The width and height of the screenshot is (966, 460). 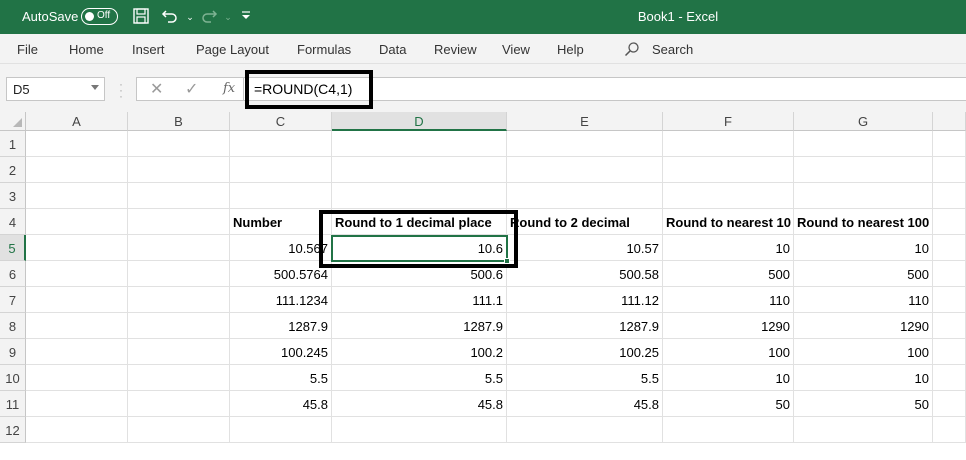 What do you see at coordinates (585, 430) in the screenshot?
I see `cell-e12` at bounding box center [585, 430].